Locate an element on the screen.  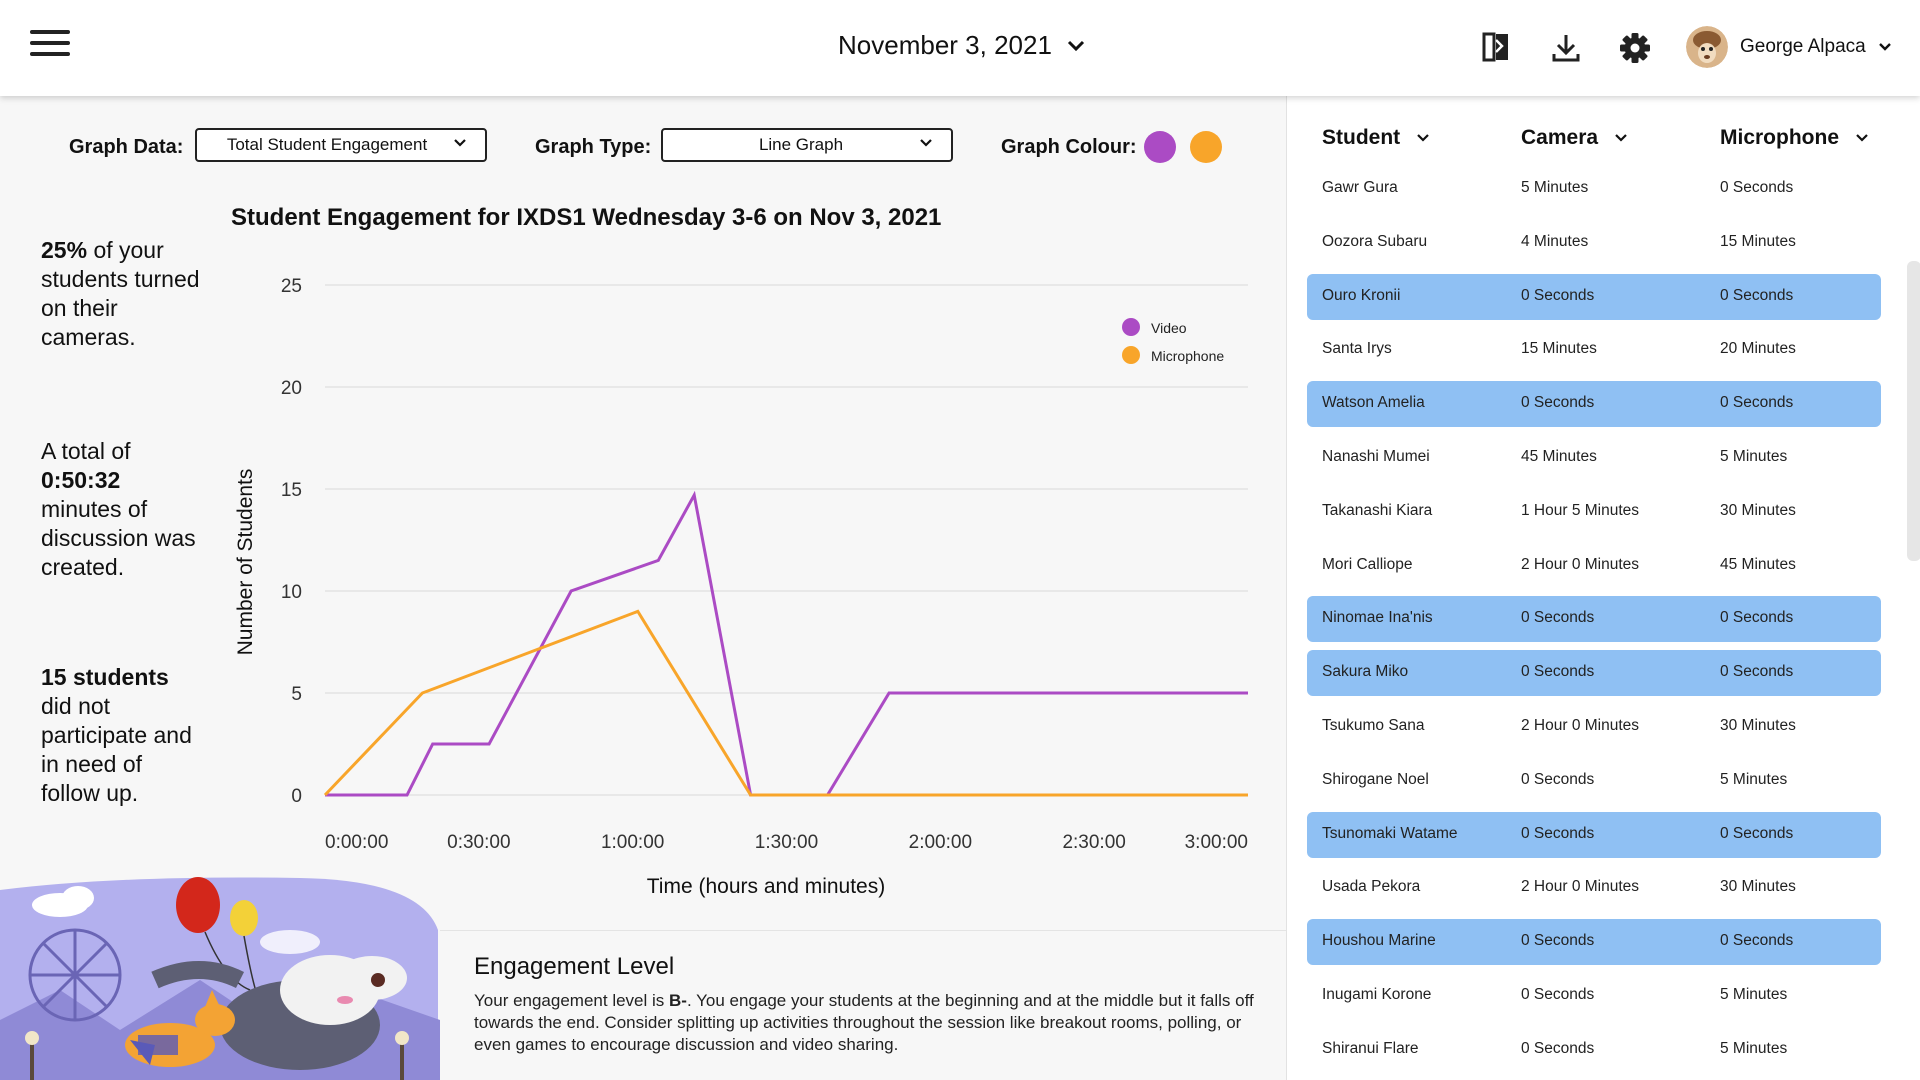
series-line-video is located at coordinates (786, 643).